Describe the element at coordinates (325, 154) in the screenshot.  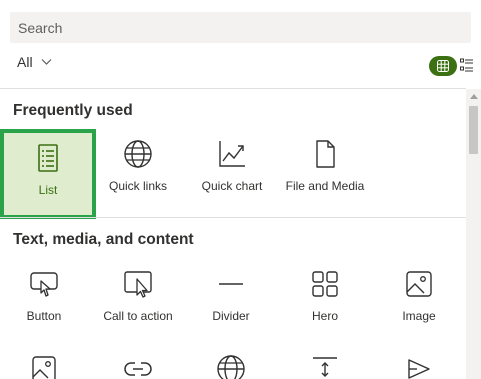
I see `document-icon` at that location.